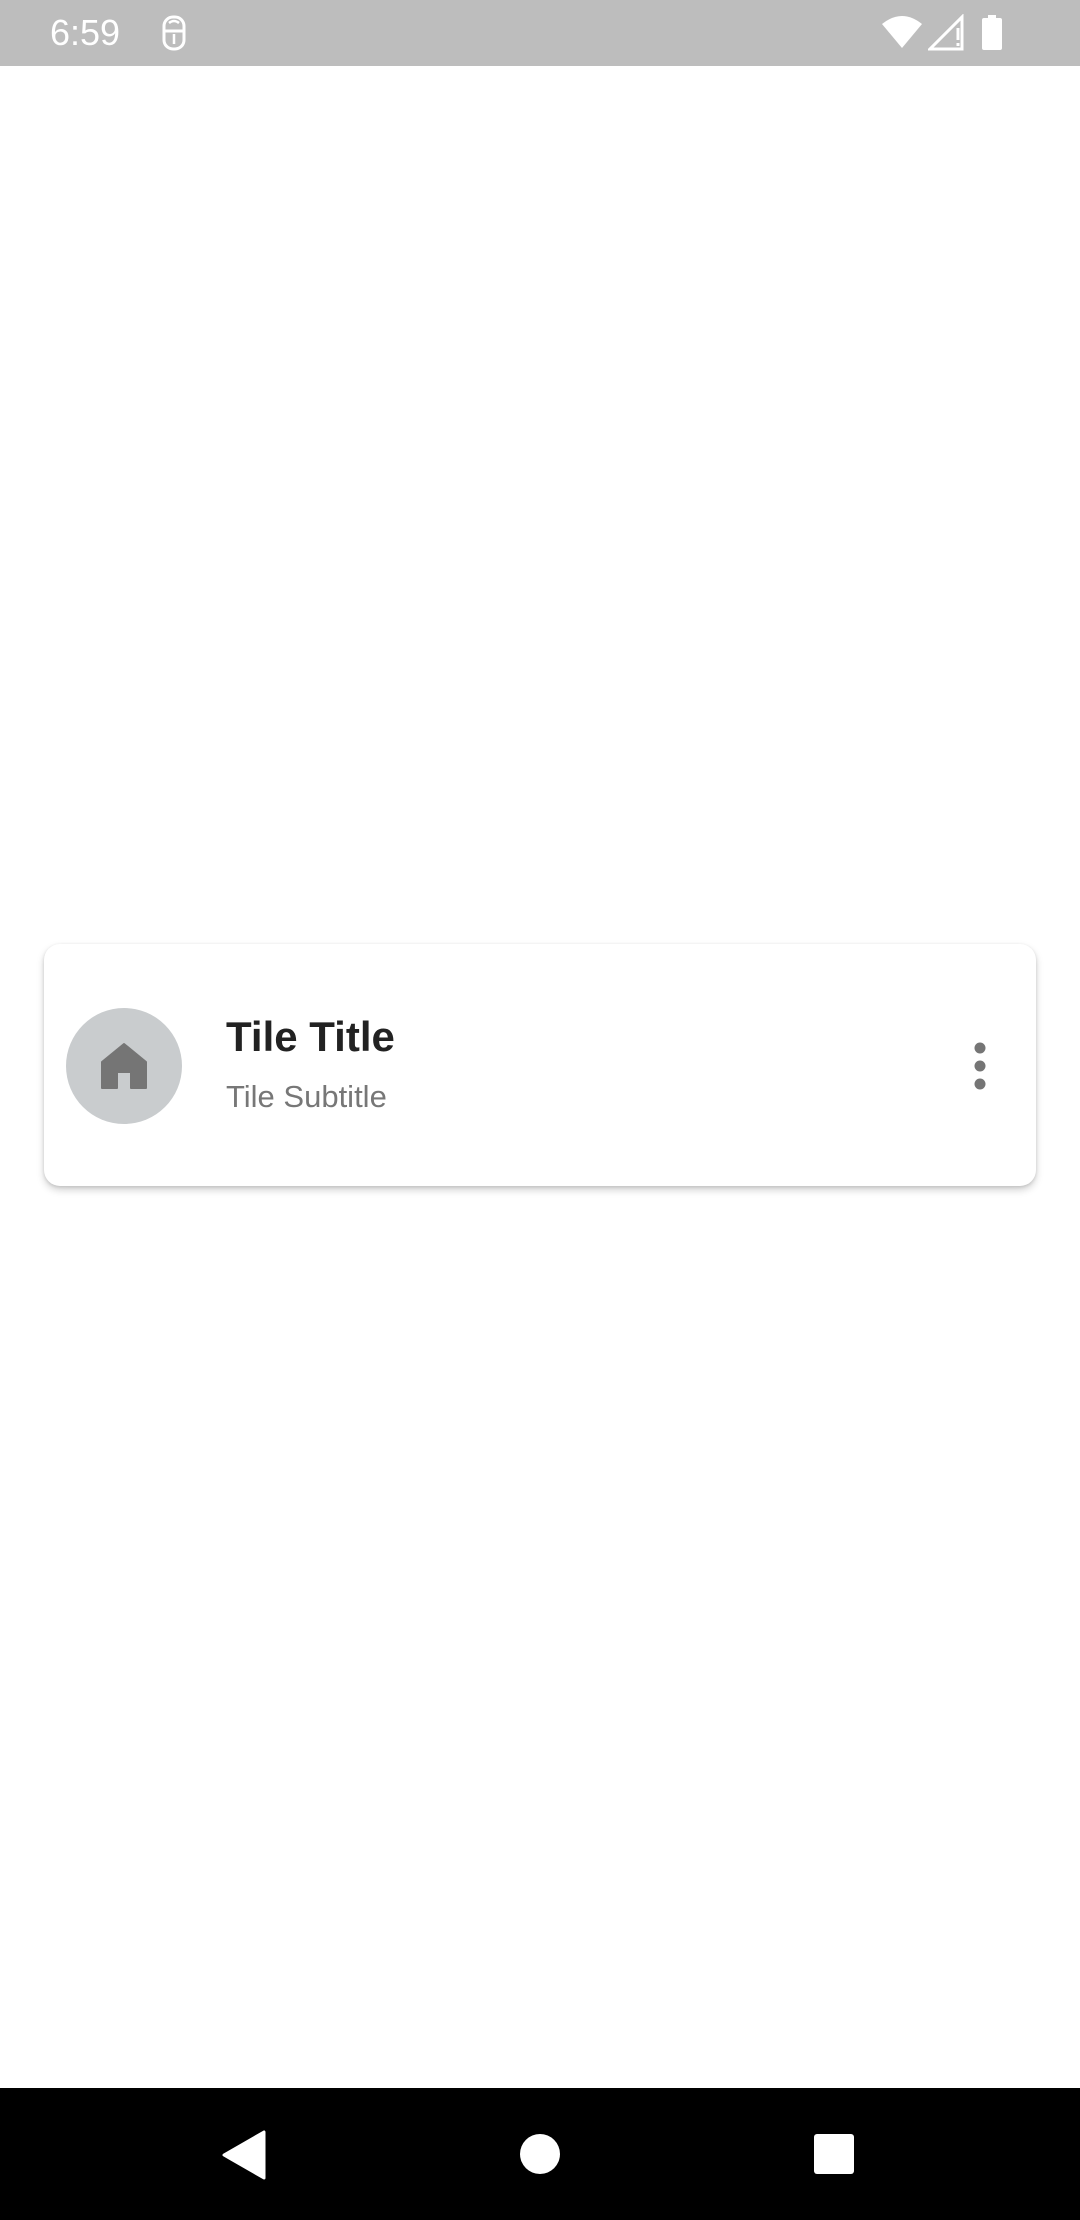 Image resolution: width=1080 pixels, height=2220 pixels. I want to click on back-icon, so click(244, 2155).